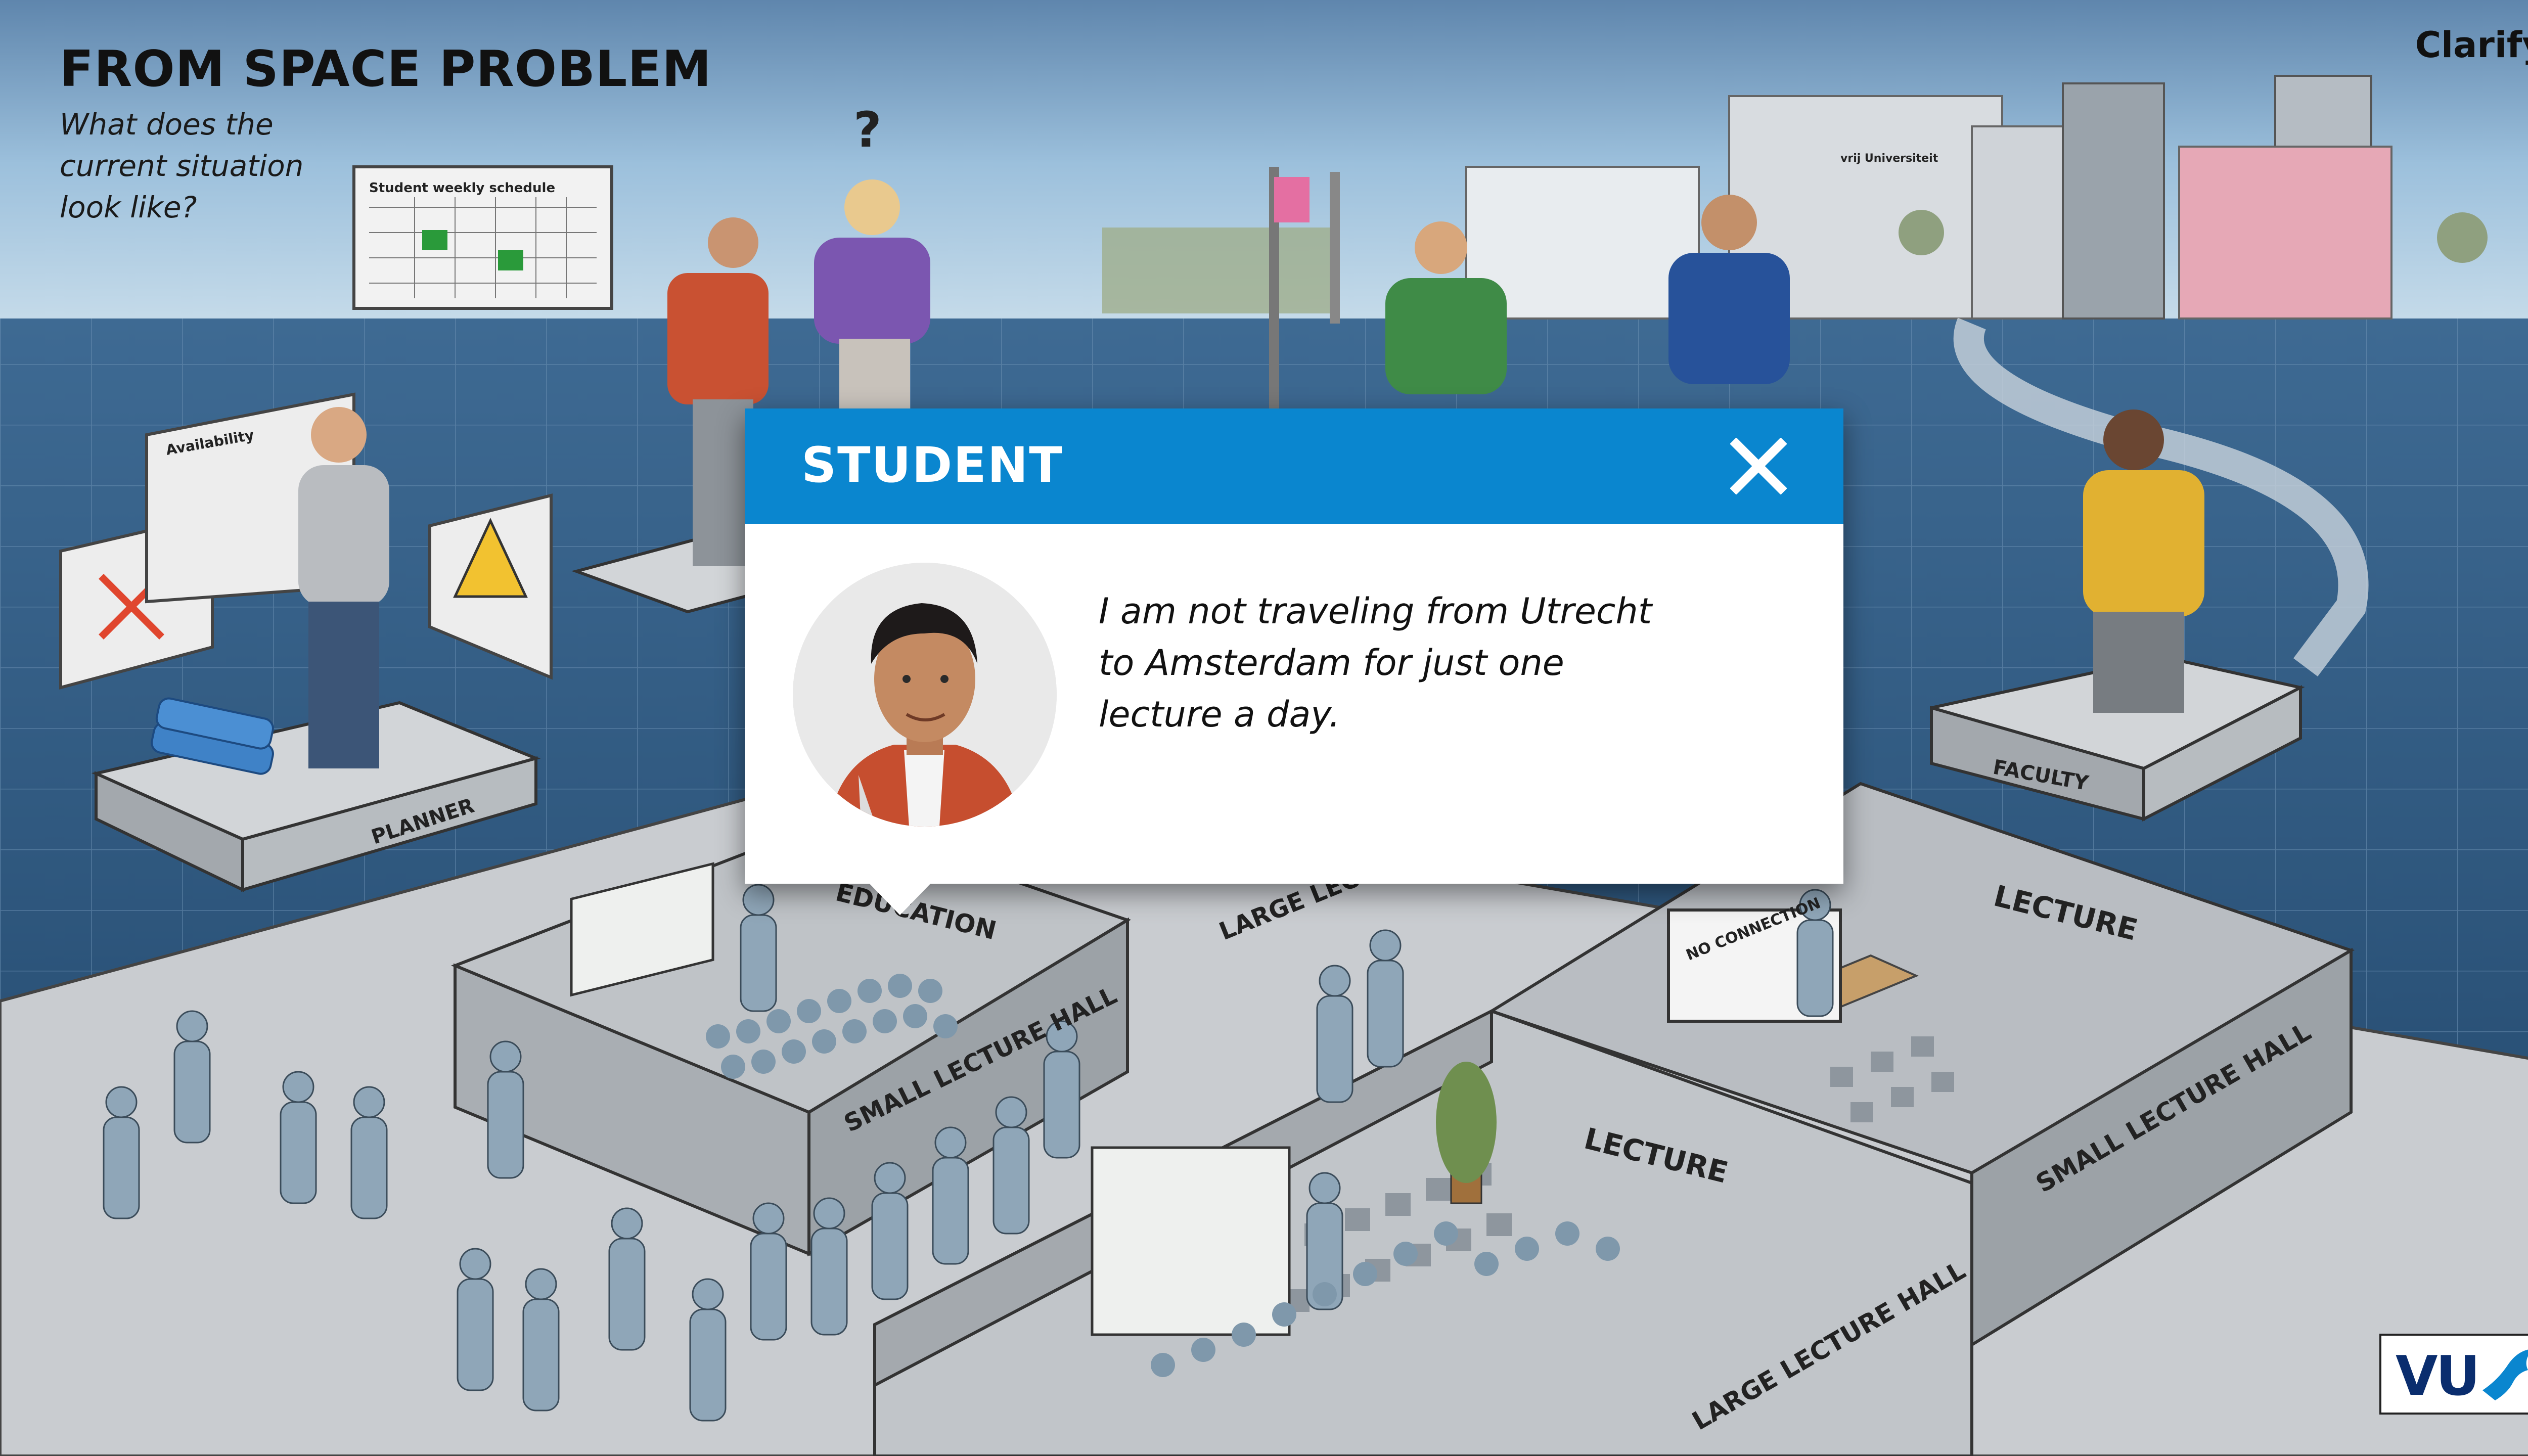 This screenshot has width=2528, height=1456. Describe the element at coordinates (1191, 1241) in the screenshot. I see `whiteboard-lecture` at that location.